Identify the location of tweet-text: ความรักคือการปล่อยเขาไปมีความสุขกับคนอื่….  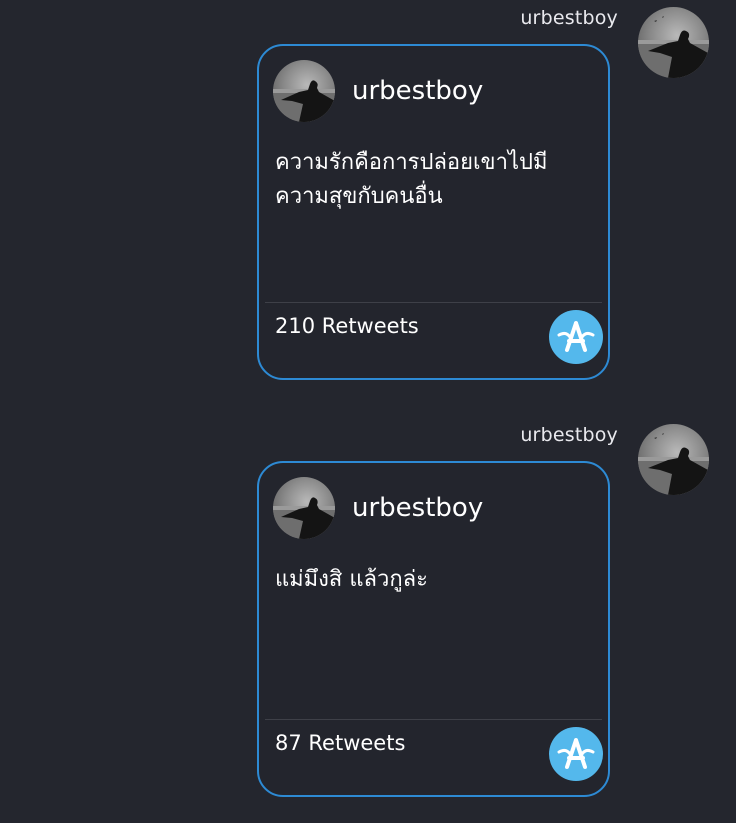
(411, 179).